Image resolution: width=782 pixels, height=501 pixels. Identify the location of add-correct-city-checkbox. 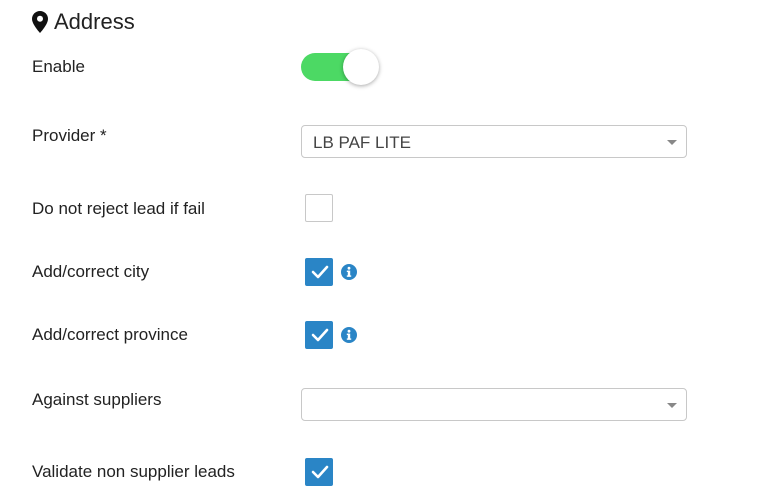
(319, 272).